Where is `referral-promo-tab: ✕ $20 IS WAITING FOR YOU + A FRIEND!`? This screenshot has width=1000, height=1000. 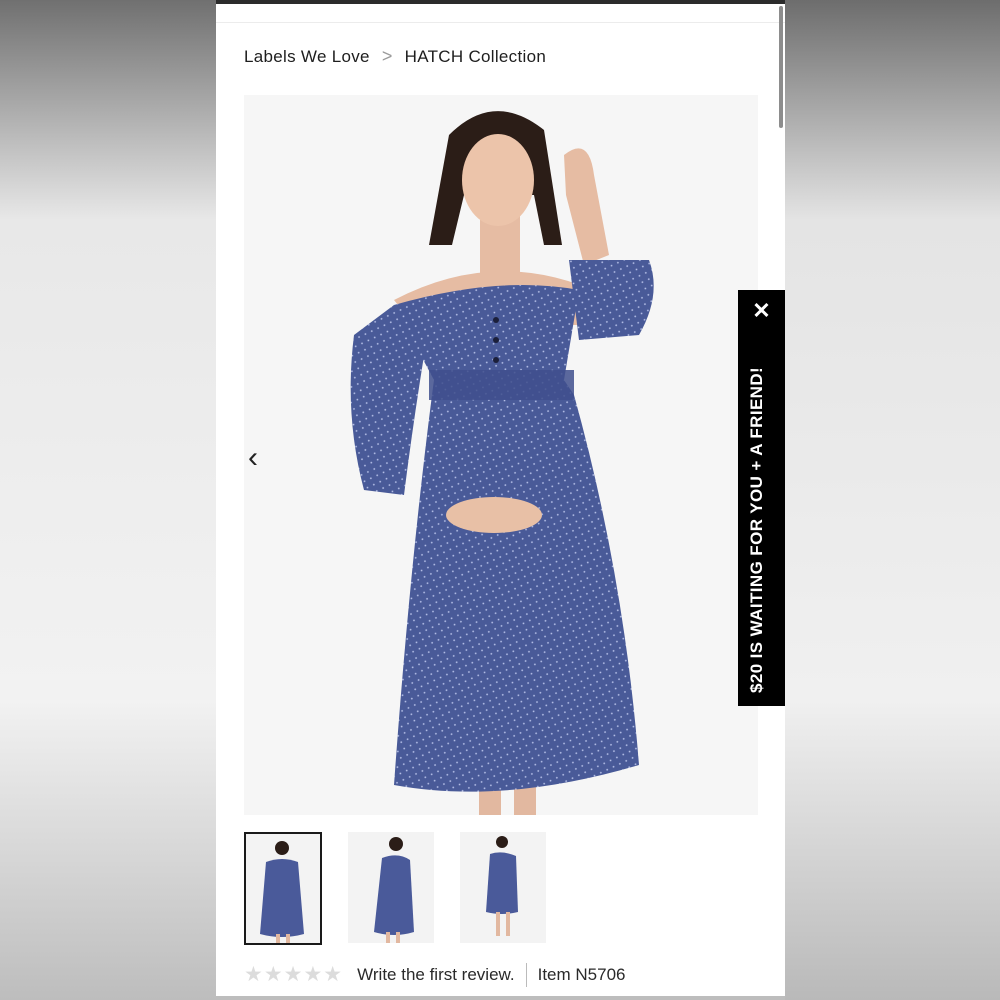 referral-promo-tab: ✕ $20 IS WAITING FOR YOU + A FRIEND! is located at coordinates (761, 498).